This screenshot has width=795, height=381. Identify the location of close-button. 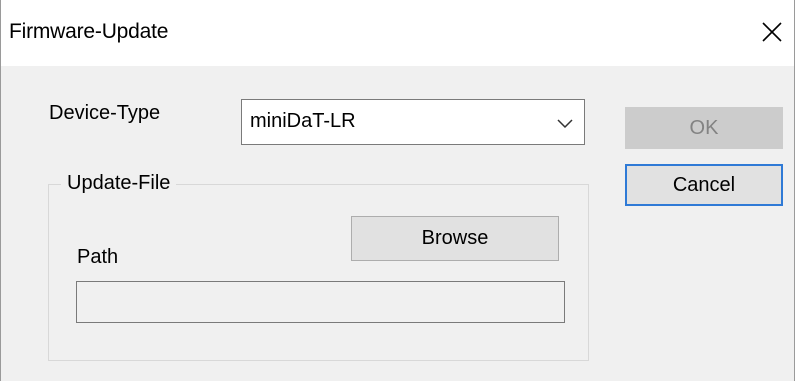
(772, 32).